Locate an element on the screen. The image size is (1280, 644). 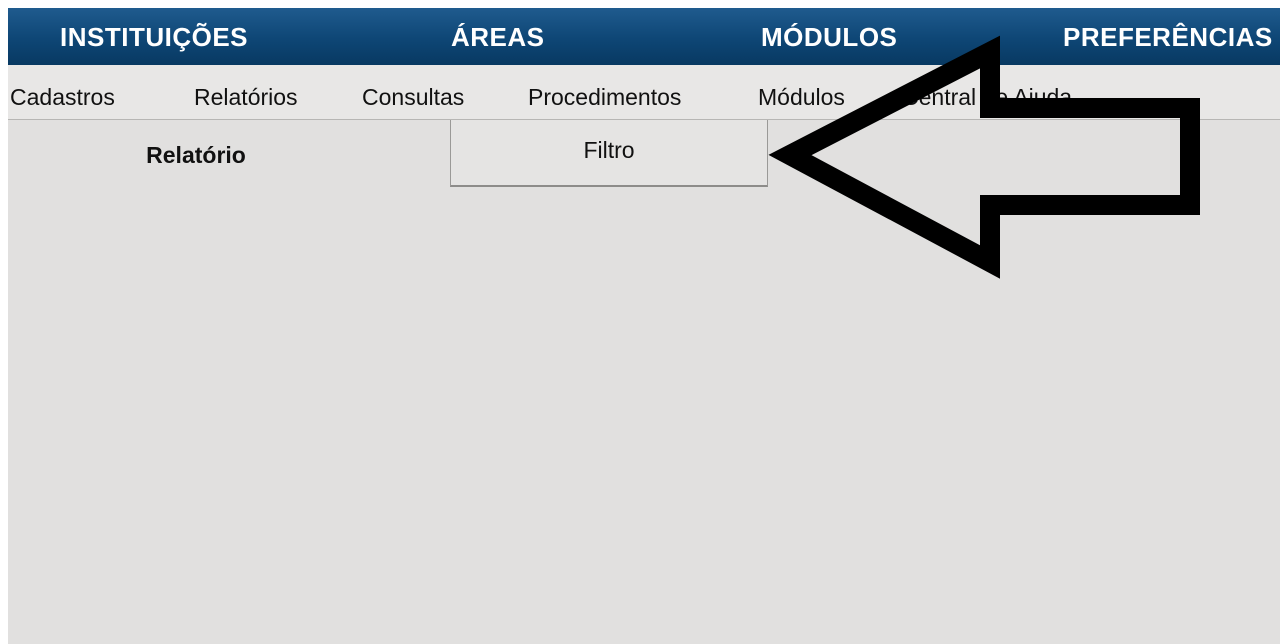
nav-instituicoes: INSTITUIÇÕES is located at coordinates (154, 37).